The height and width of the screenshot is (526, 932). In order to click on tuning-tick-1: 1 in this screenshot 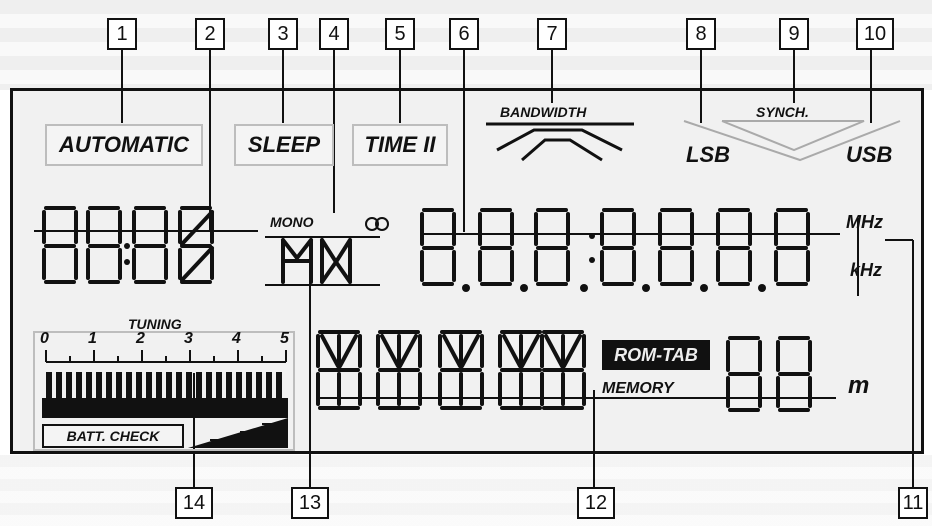, I will do `click(92, 338)`.